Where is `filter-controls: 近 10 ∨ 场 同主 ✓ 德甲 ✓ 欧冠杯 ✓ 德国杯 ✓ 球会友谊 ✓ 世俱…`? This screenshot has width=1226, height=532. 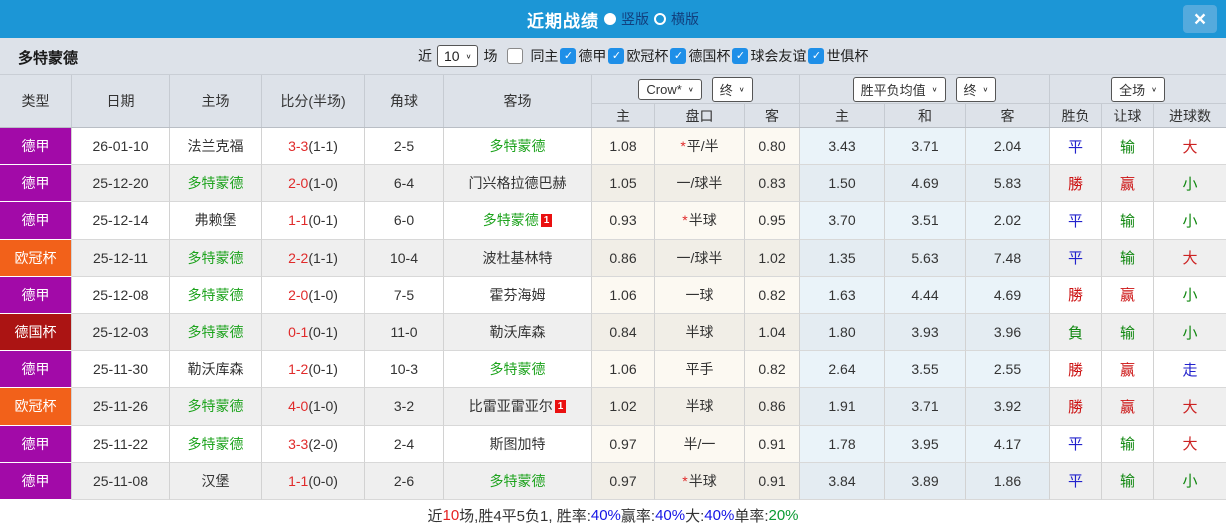 filter-controls: 近 10 ∨ 场 同主 ✓ 德甲 ✓ 欧冠杯 ✓ 德国杯 ✓ 球会友谊 ✓ 世俱… is located at coordinates (643, 56).